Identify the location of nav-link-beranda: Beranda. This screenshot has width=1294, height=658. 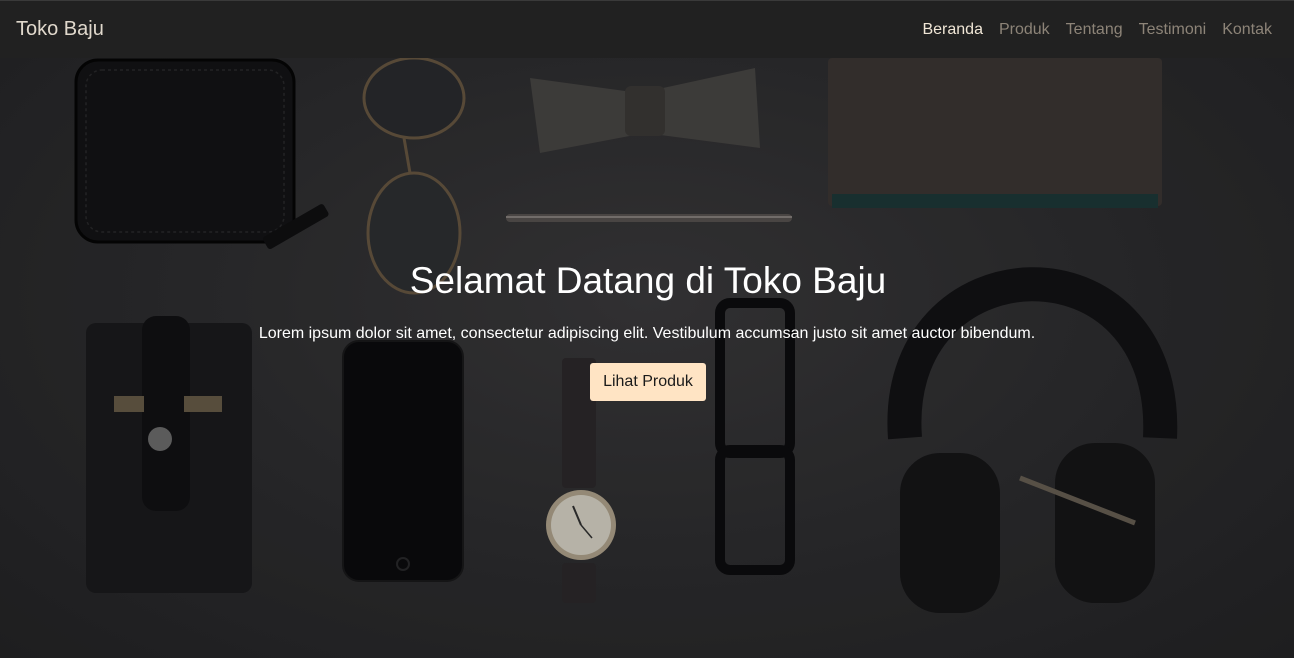
(952, 30).